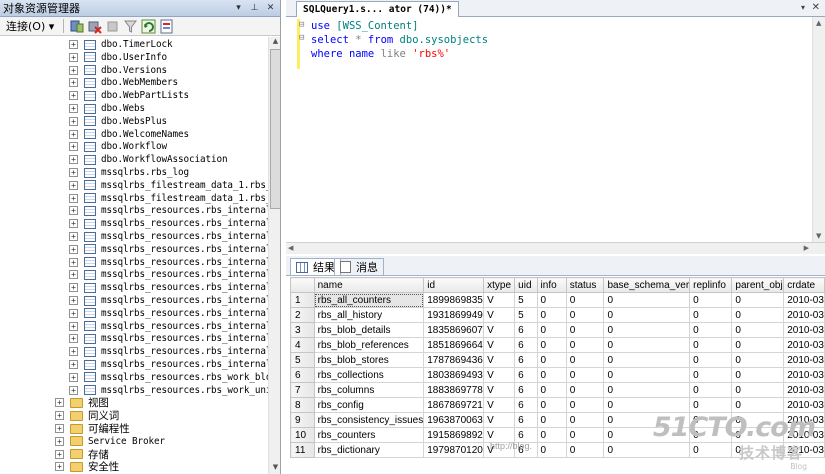  What do you see at coordinates (254, 8) in the screenshot?
I see `pushpin-icon: ⊥` at bounding box center [254, 8].